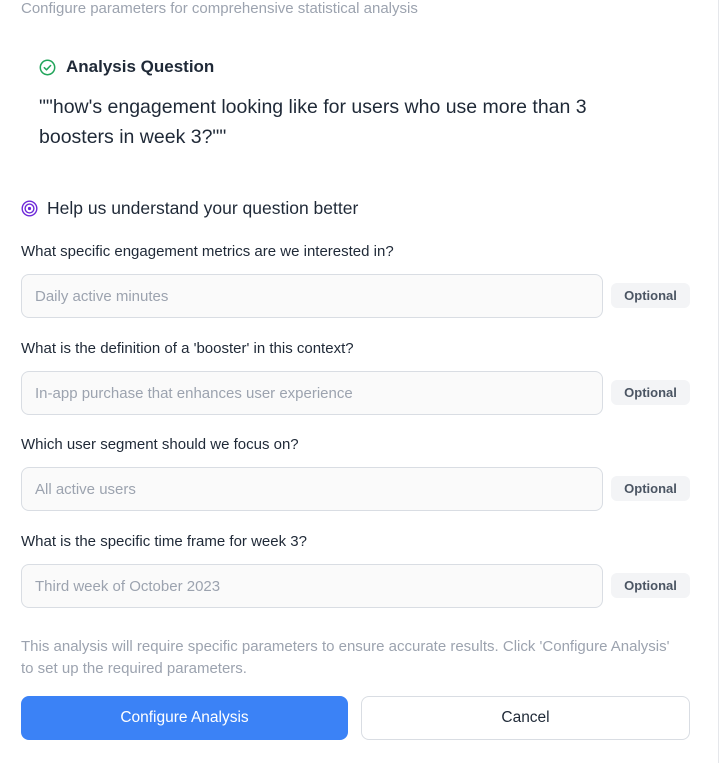  Describe the element at coordinates (140, 66) in the screenshot. I see `analysis-question-label: Analysis Question` at that location.